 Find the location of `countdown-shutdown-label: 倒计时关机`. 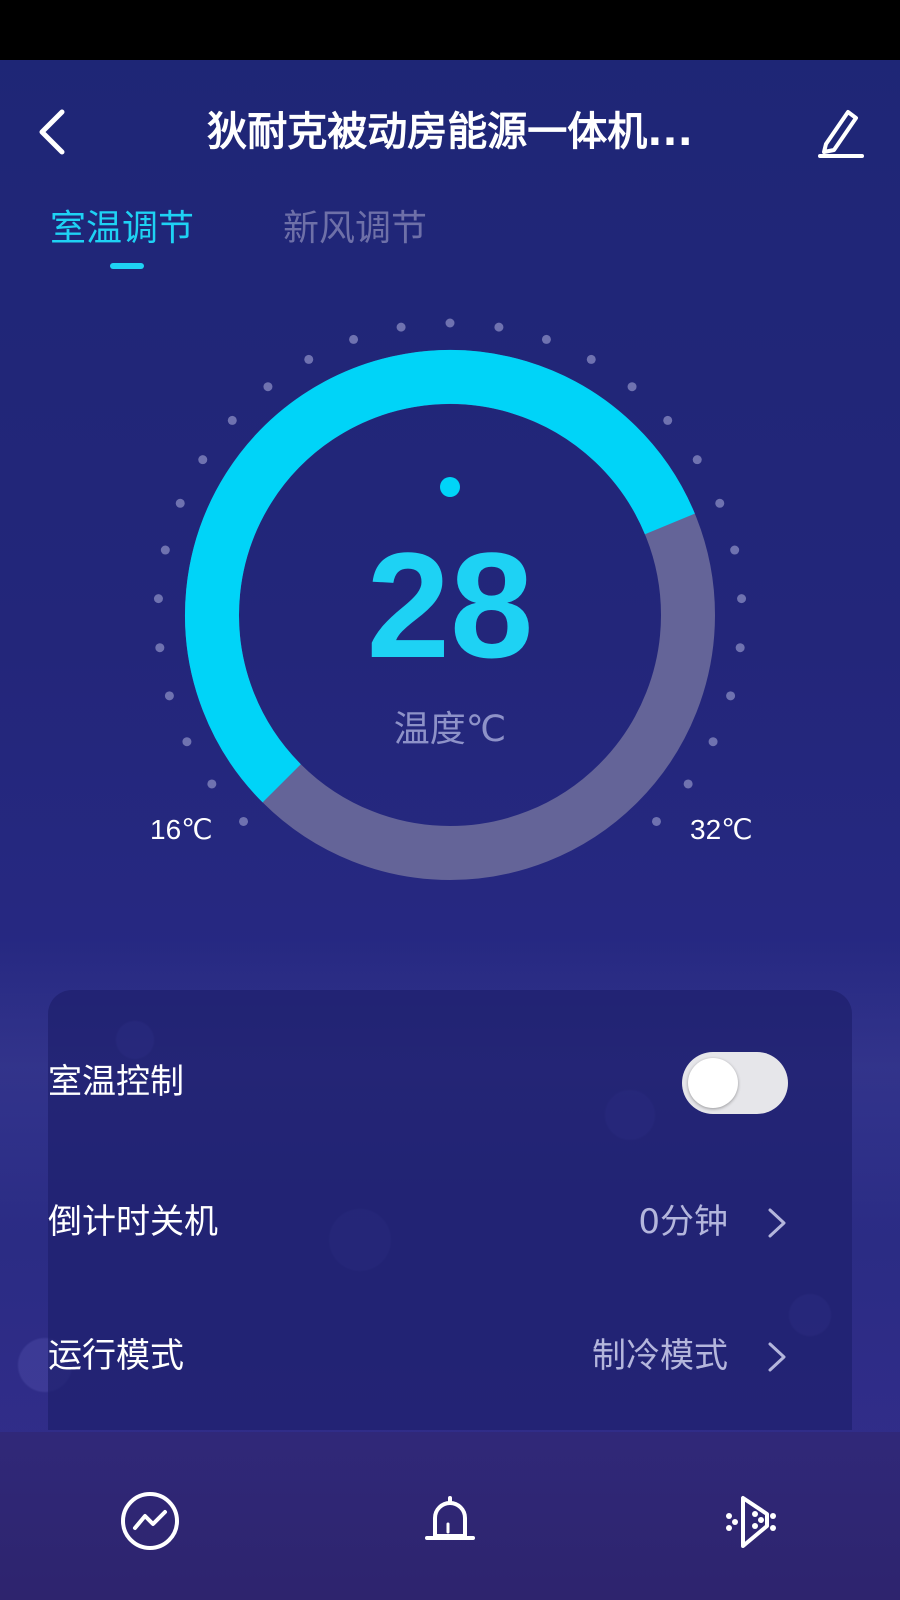

countdown-shutdown-label: 倒计时关机 is located at coordinates (133, 1222).